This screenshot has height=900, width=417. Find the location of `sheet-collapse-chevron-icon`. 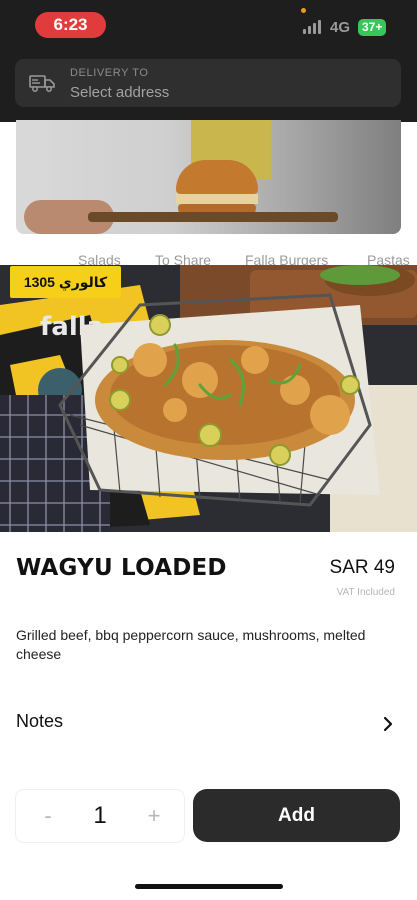

sheet-collapse-chevron-icon is located at coordinates (209, 243).